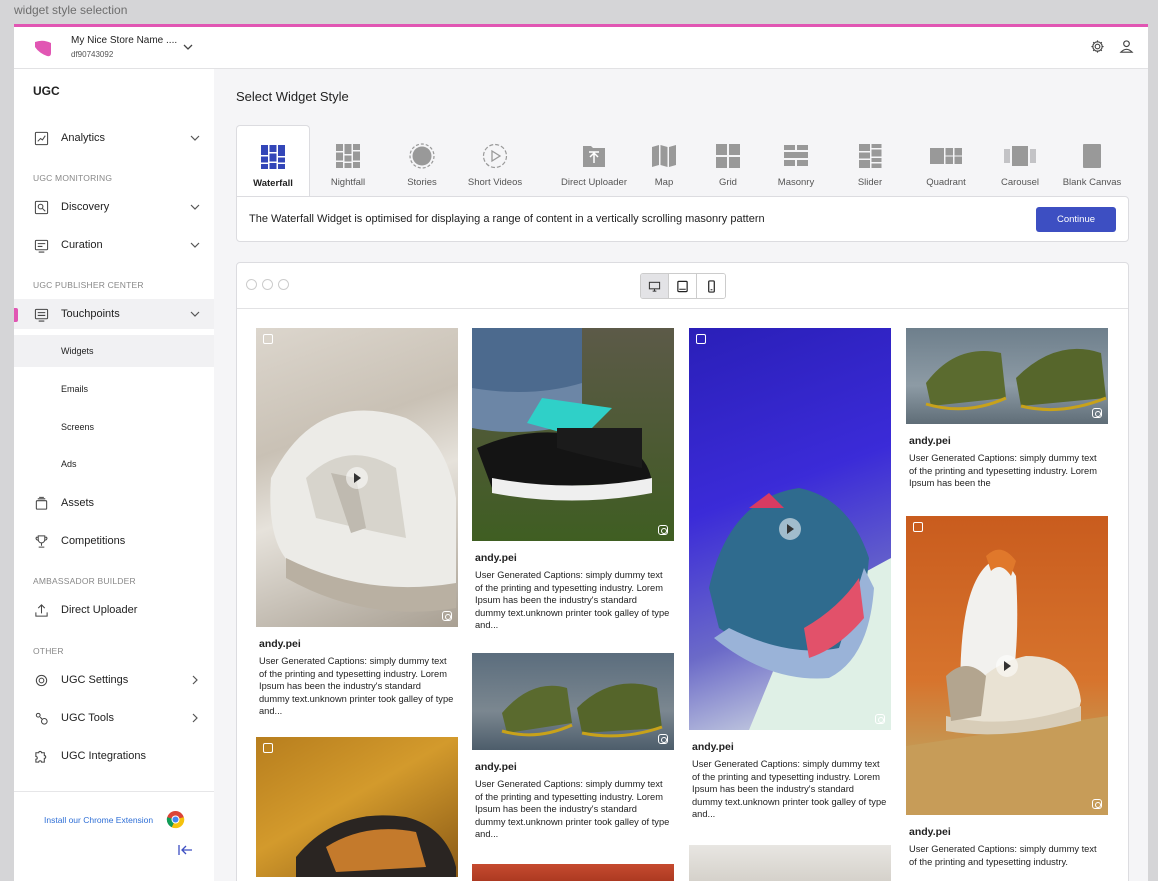 This screenshot has height=881, width=1158. Describe the element at coordinates (114, 791) in the screenshot. I see `divider` at that location.